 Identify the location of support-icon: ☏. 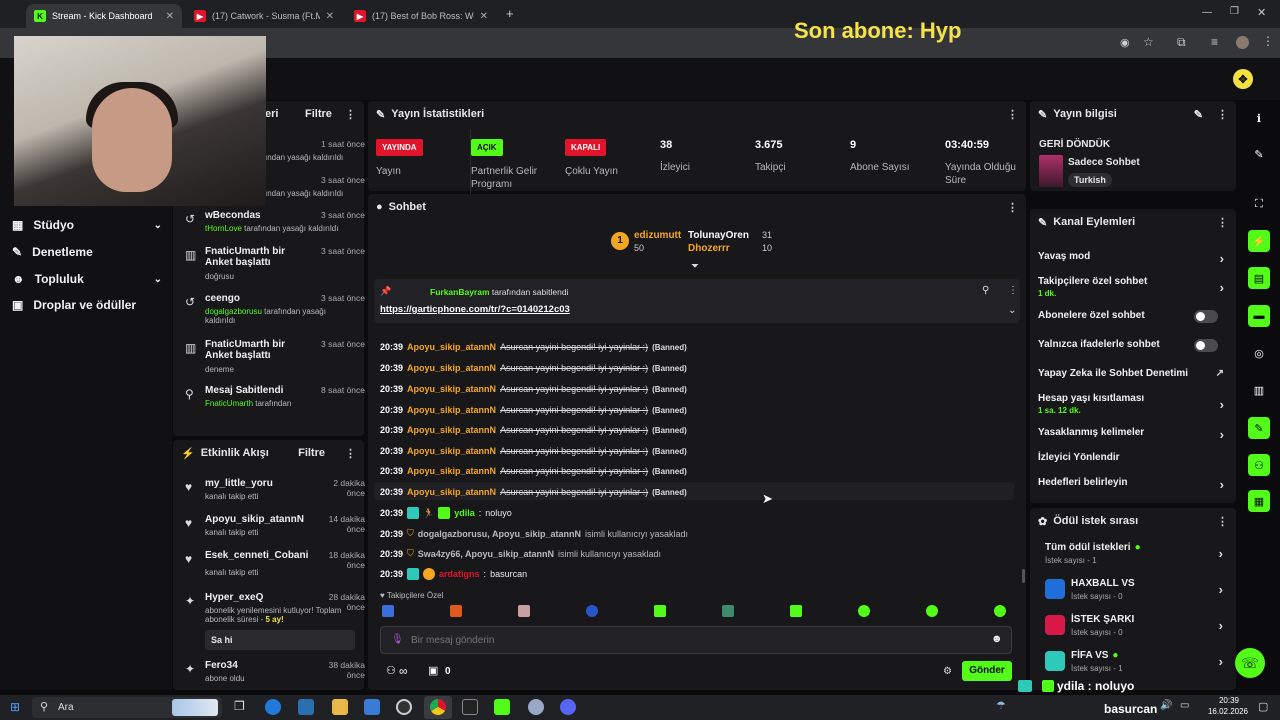
(1250, 663).